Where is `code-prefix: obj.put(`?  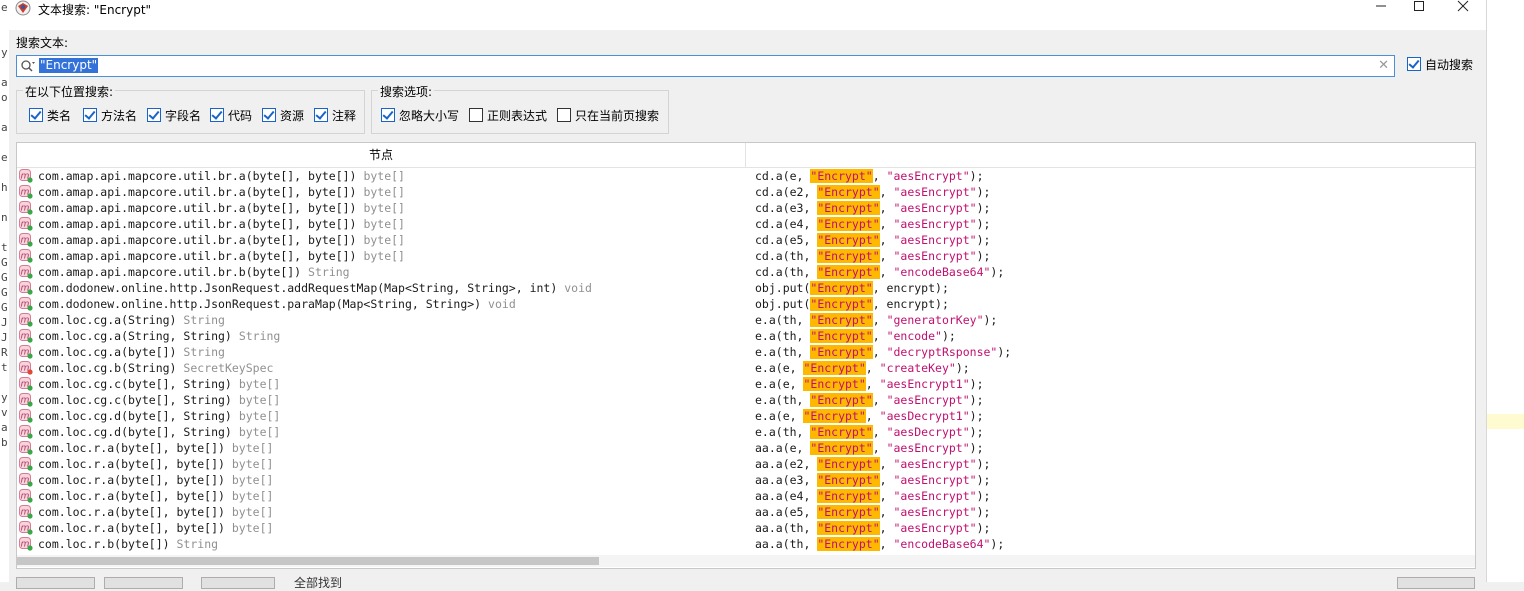 code-prefix: obj.put( is located at coordinates (783, 288).